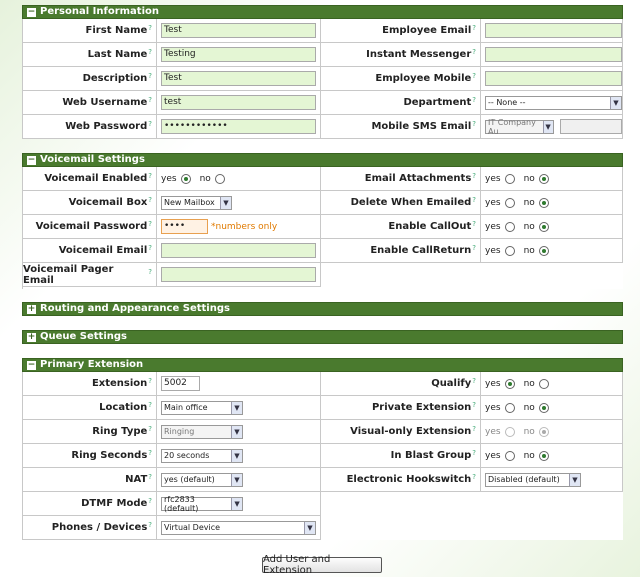 This screenshot has height=577, width=640. Describe the element at coordinates (553, 30) in the screenshot. I see `employee-email-input` at that location.